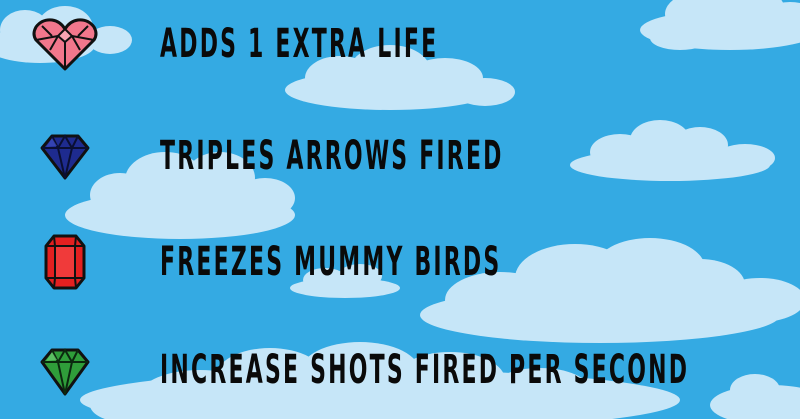 Image resolution: width=800 pixels, height=419 pixels. What do you see at coordinates (425, 370) in the screenshot?
I see `powerup-label: INCREASE SHOTS FIRED PER SECOND` at bounding box center [425, 370].